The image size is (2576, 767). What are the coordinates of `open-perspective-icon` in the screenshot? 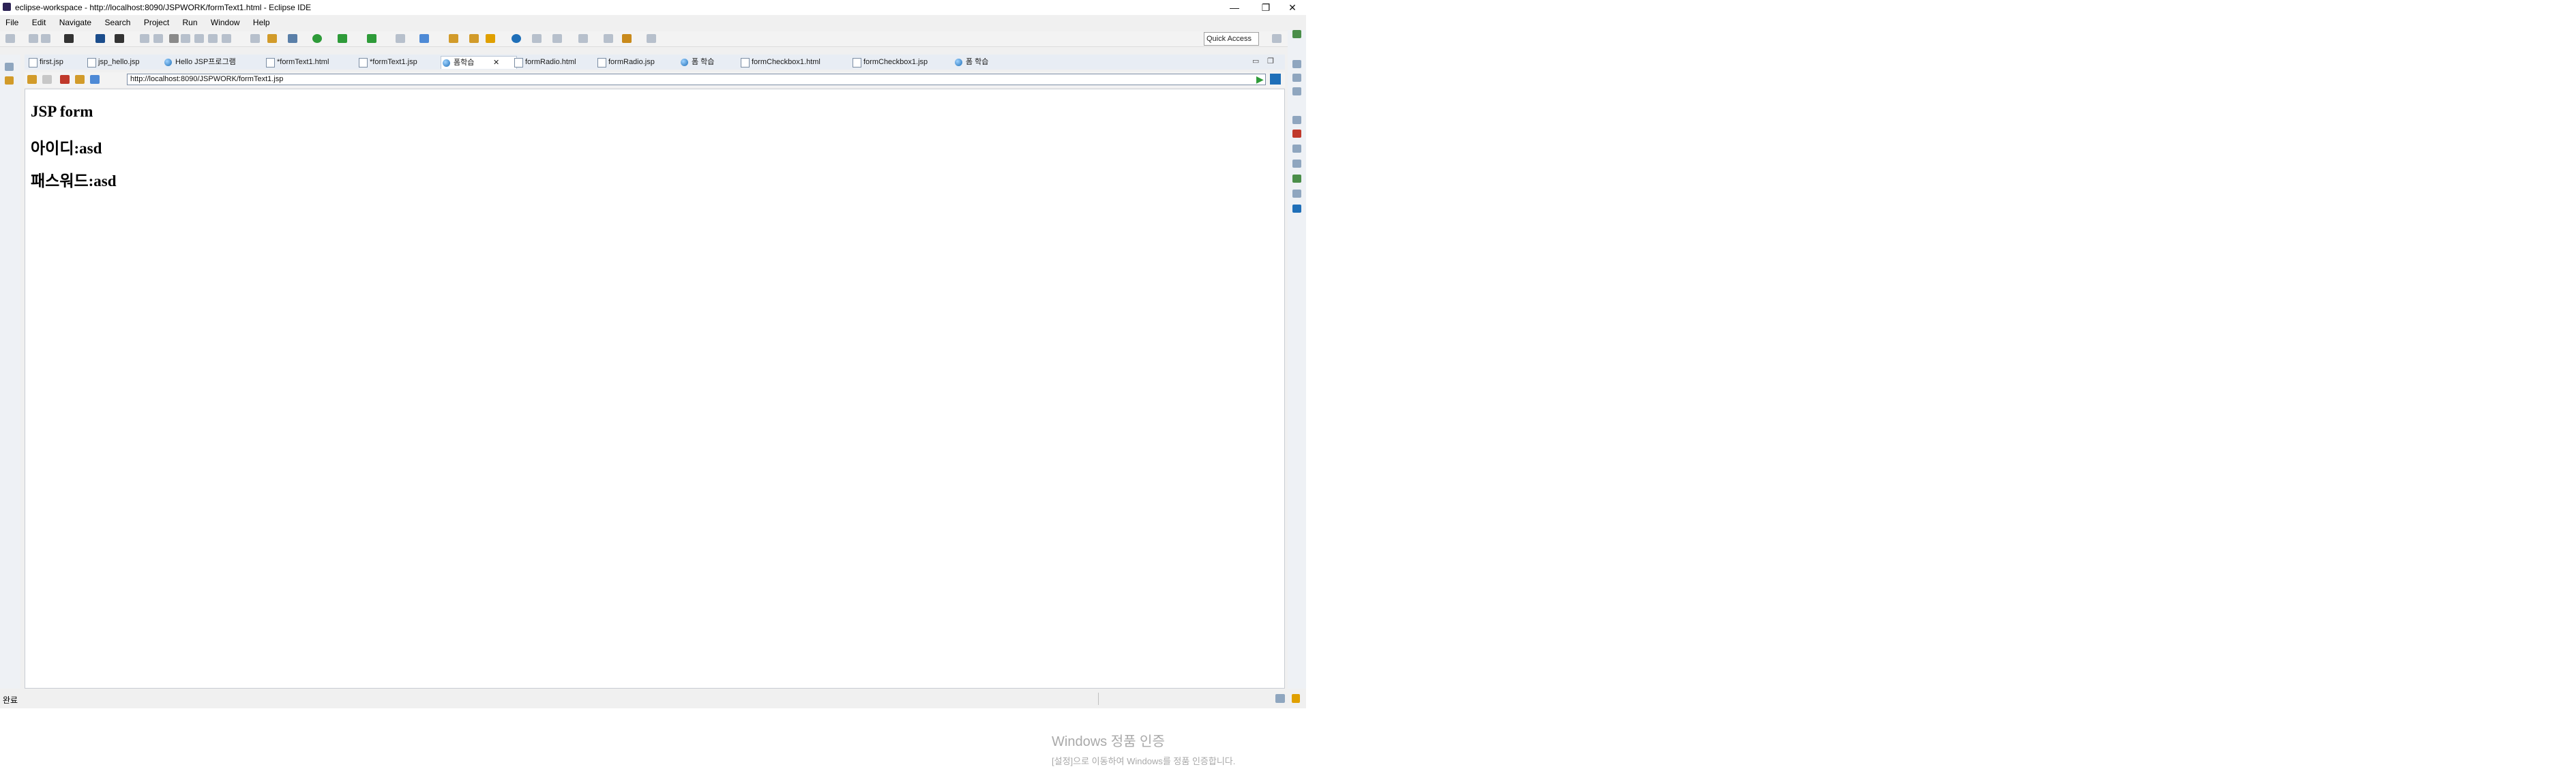 It's located at (1277, 39).